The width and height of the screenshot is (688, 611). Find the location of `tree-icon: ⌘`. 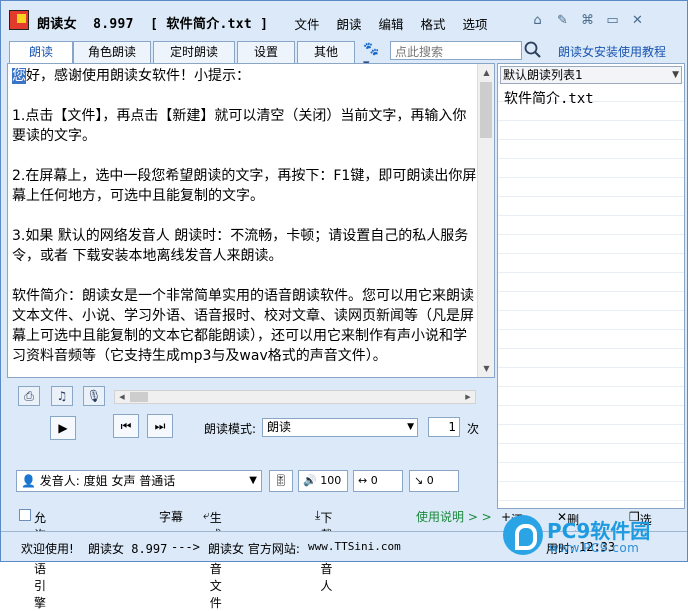

tree-icon: ⌘ is located at coordinates (587, 21).